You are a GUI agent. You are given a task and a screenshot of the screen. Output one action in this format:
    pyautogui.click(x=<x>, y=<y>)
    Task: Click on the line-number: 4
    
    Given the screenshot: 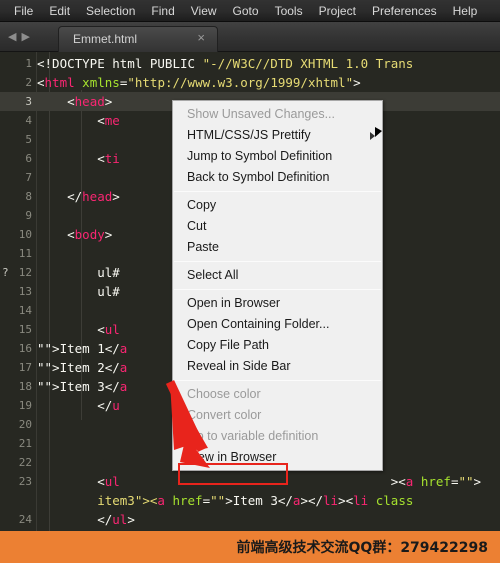 What is the action you would take?
    pyautogui.click(x=28, y=120)
    